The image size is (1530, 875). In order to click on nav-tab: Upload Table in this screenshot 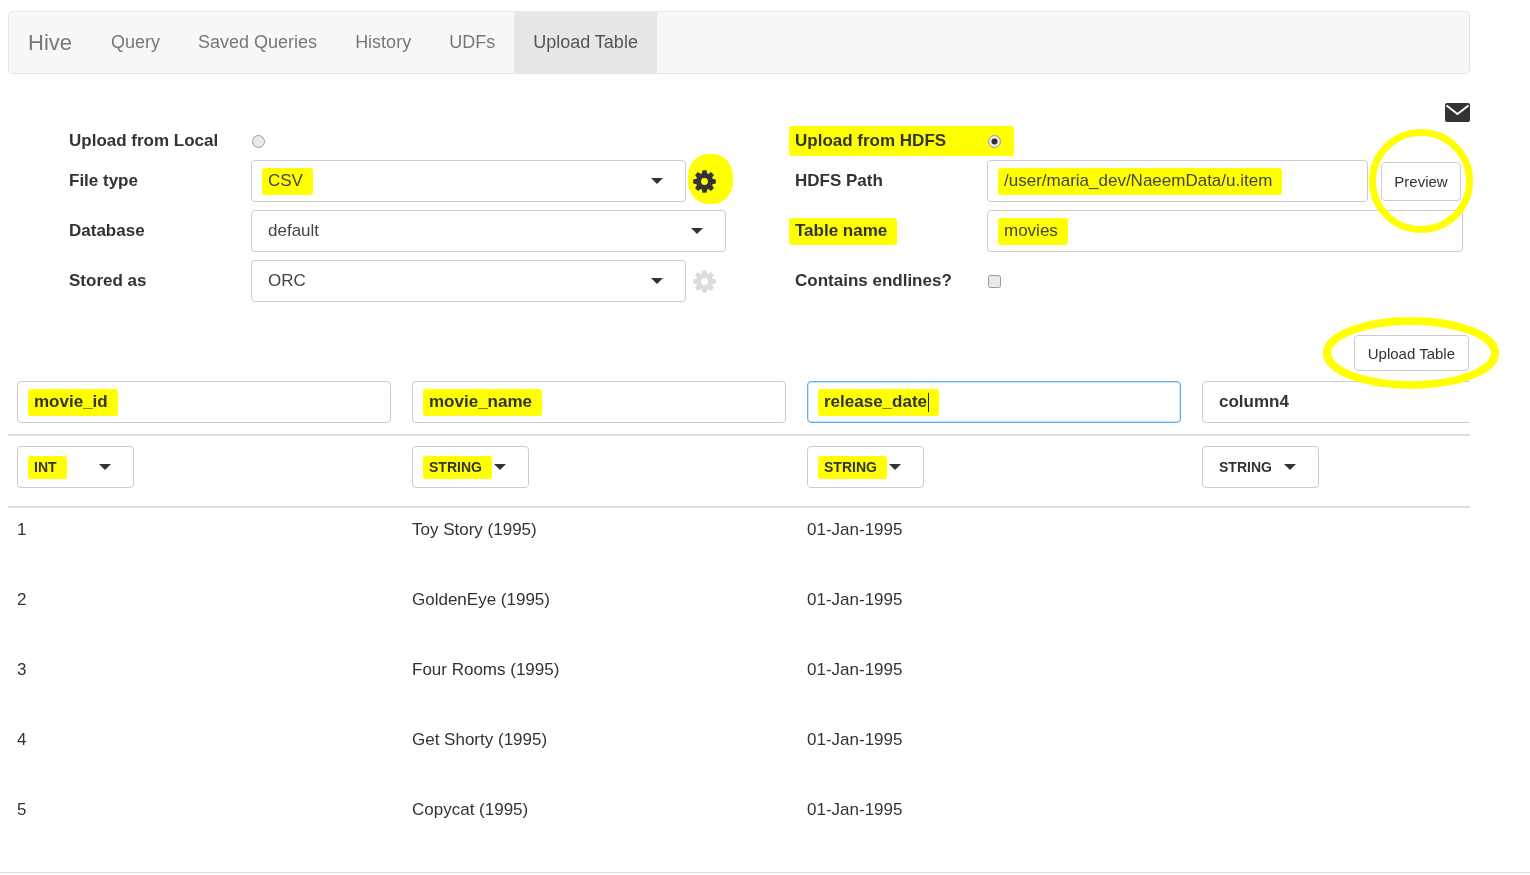, I will do `click(585, 42)`.